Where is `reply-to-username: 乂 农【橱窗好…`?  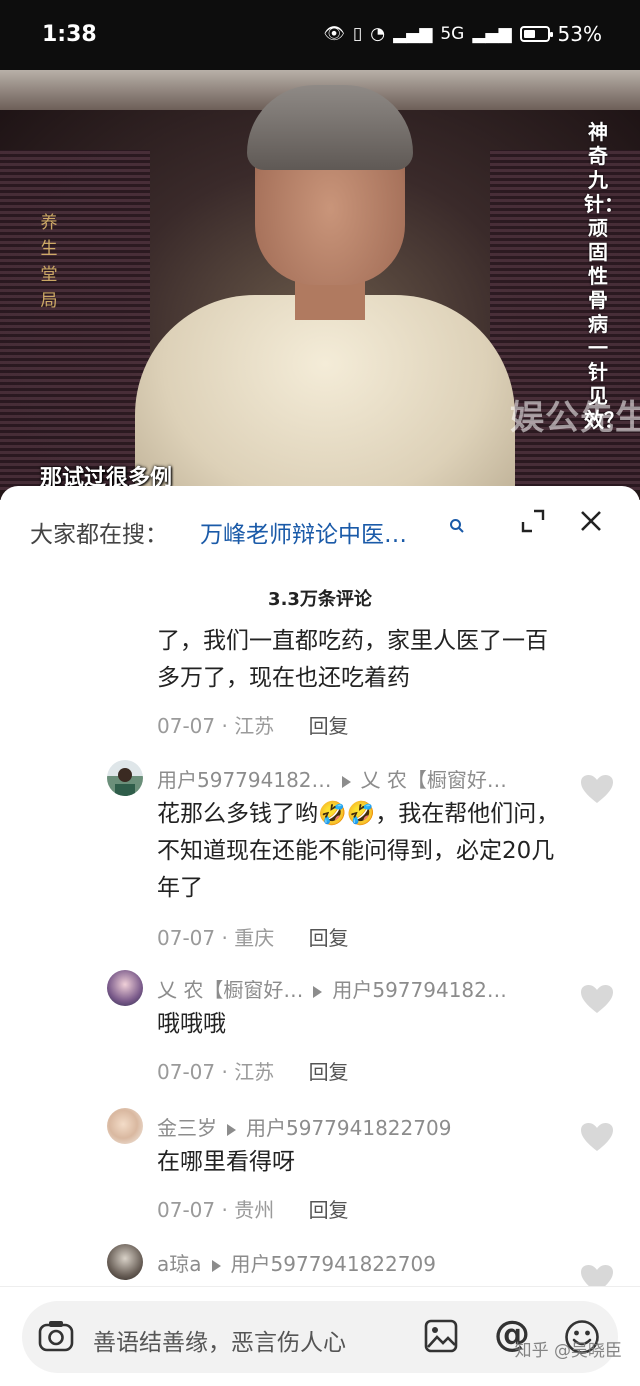
reply-to-username: 乂 农【橱窗好… is located at coordinates (434, 780).